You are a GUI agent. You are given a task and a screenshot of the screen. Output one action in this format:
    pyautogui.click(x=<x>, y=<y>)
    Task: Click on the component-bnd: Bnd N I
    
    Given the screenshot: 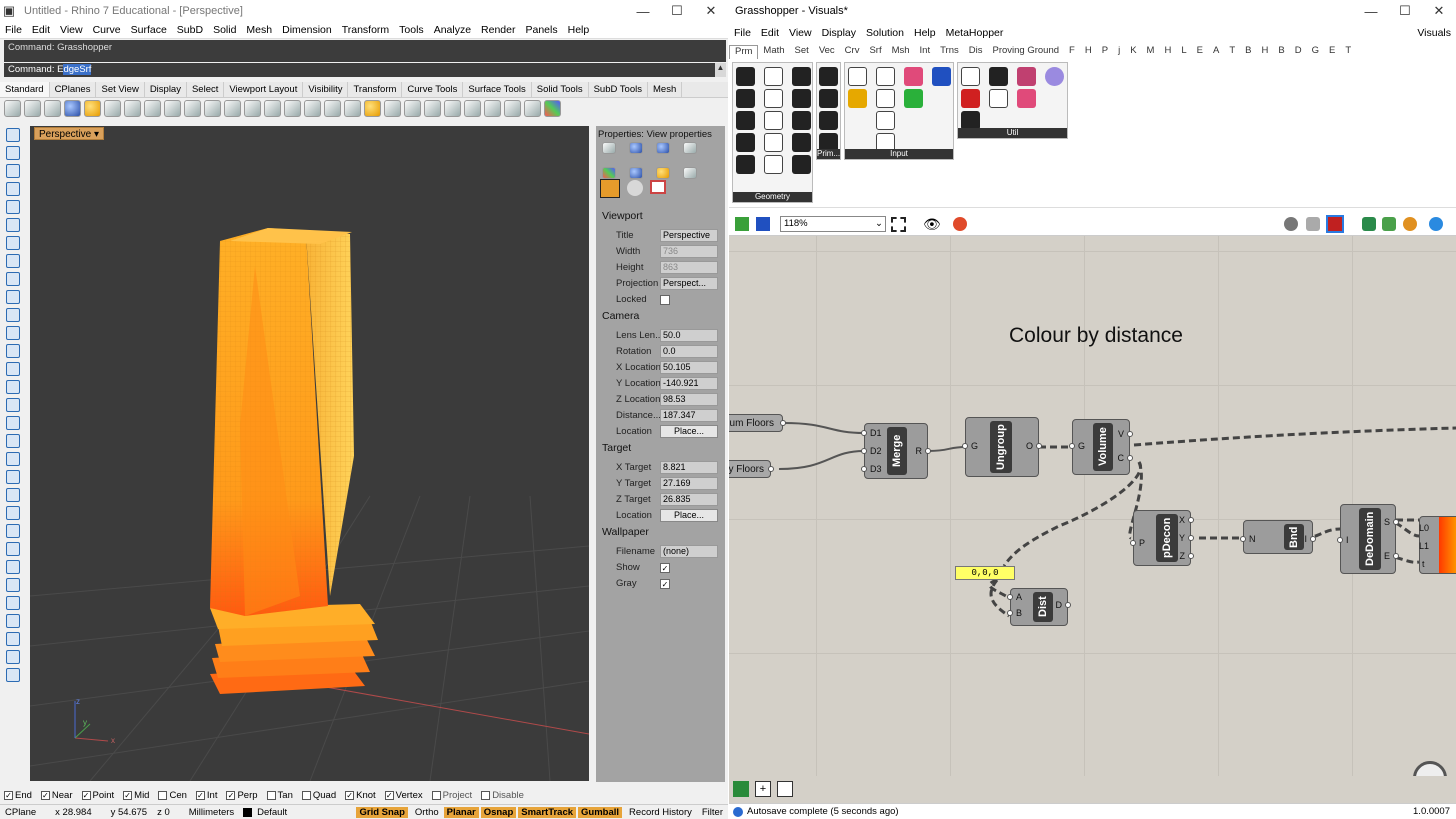 What is the action you would take?
    pyautogui.click(x=1278, y=537)
    